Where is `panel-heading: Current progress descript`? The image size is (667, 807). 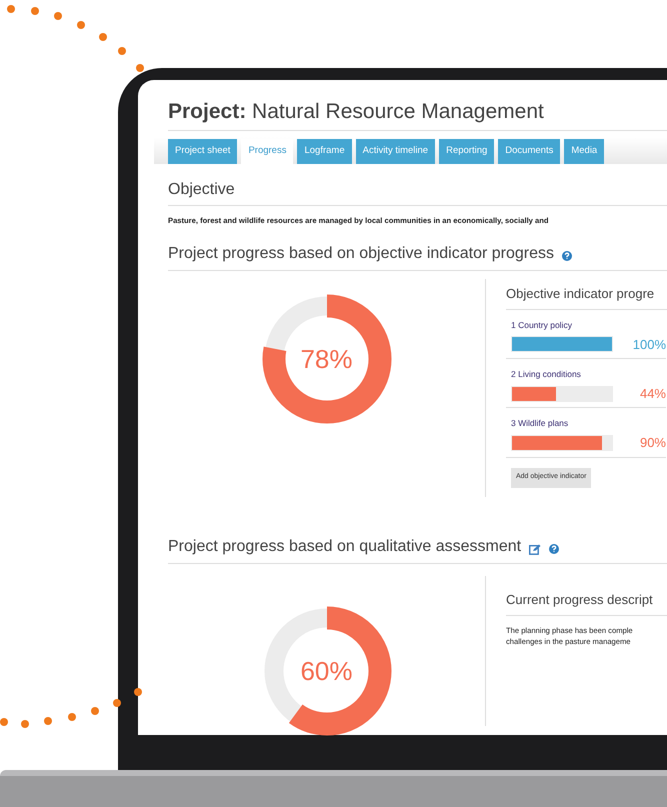 panel-heading: Current progress descript is located at coordinates (586, 603).